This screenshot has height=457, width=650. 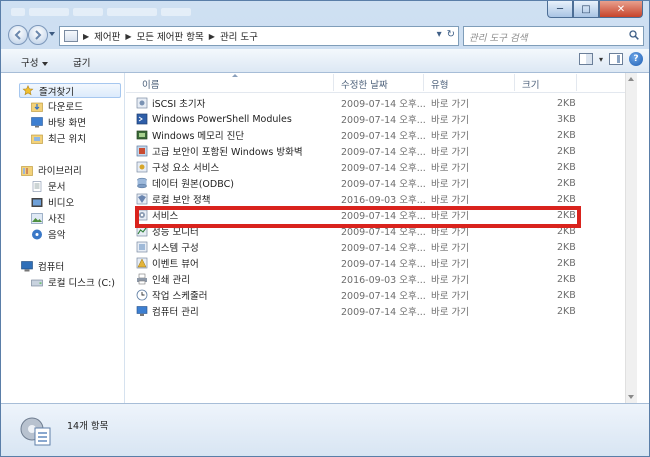 I want to click on search-icon, so click(x=634, y=35).